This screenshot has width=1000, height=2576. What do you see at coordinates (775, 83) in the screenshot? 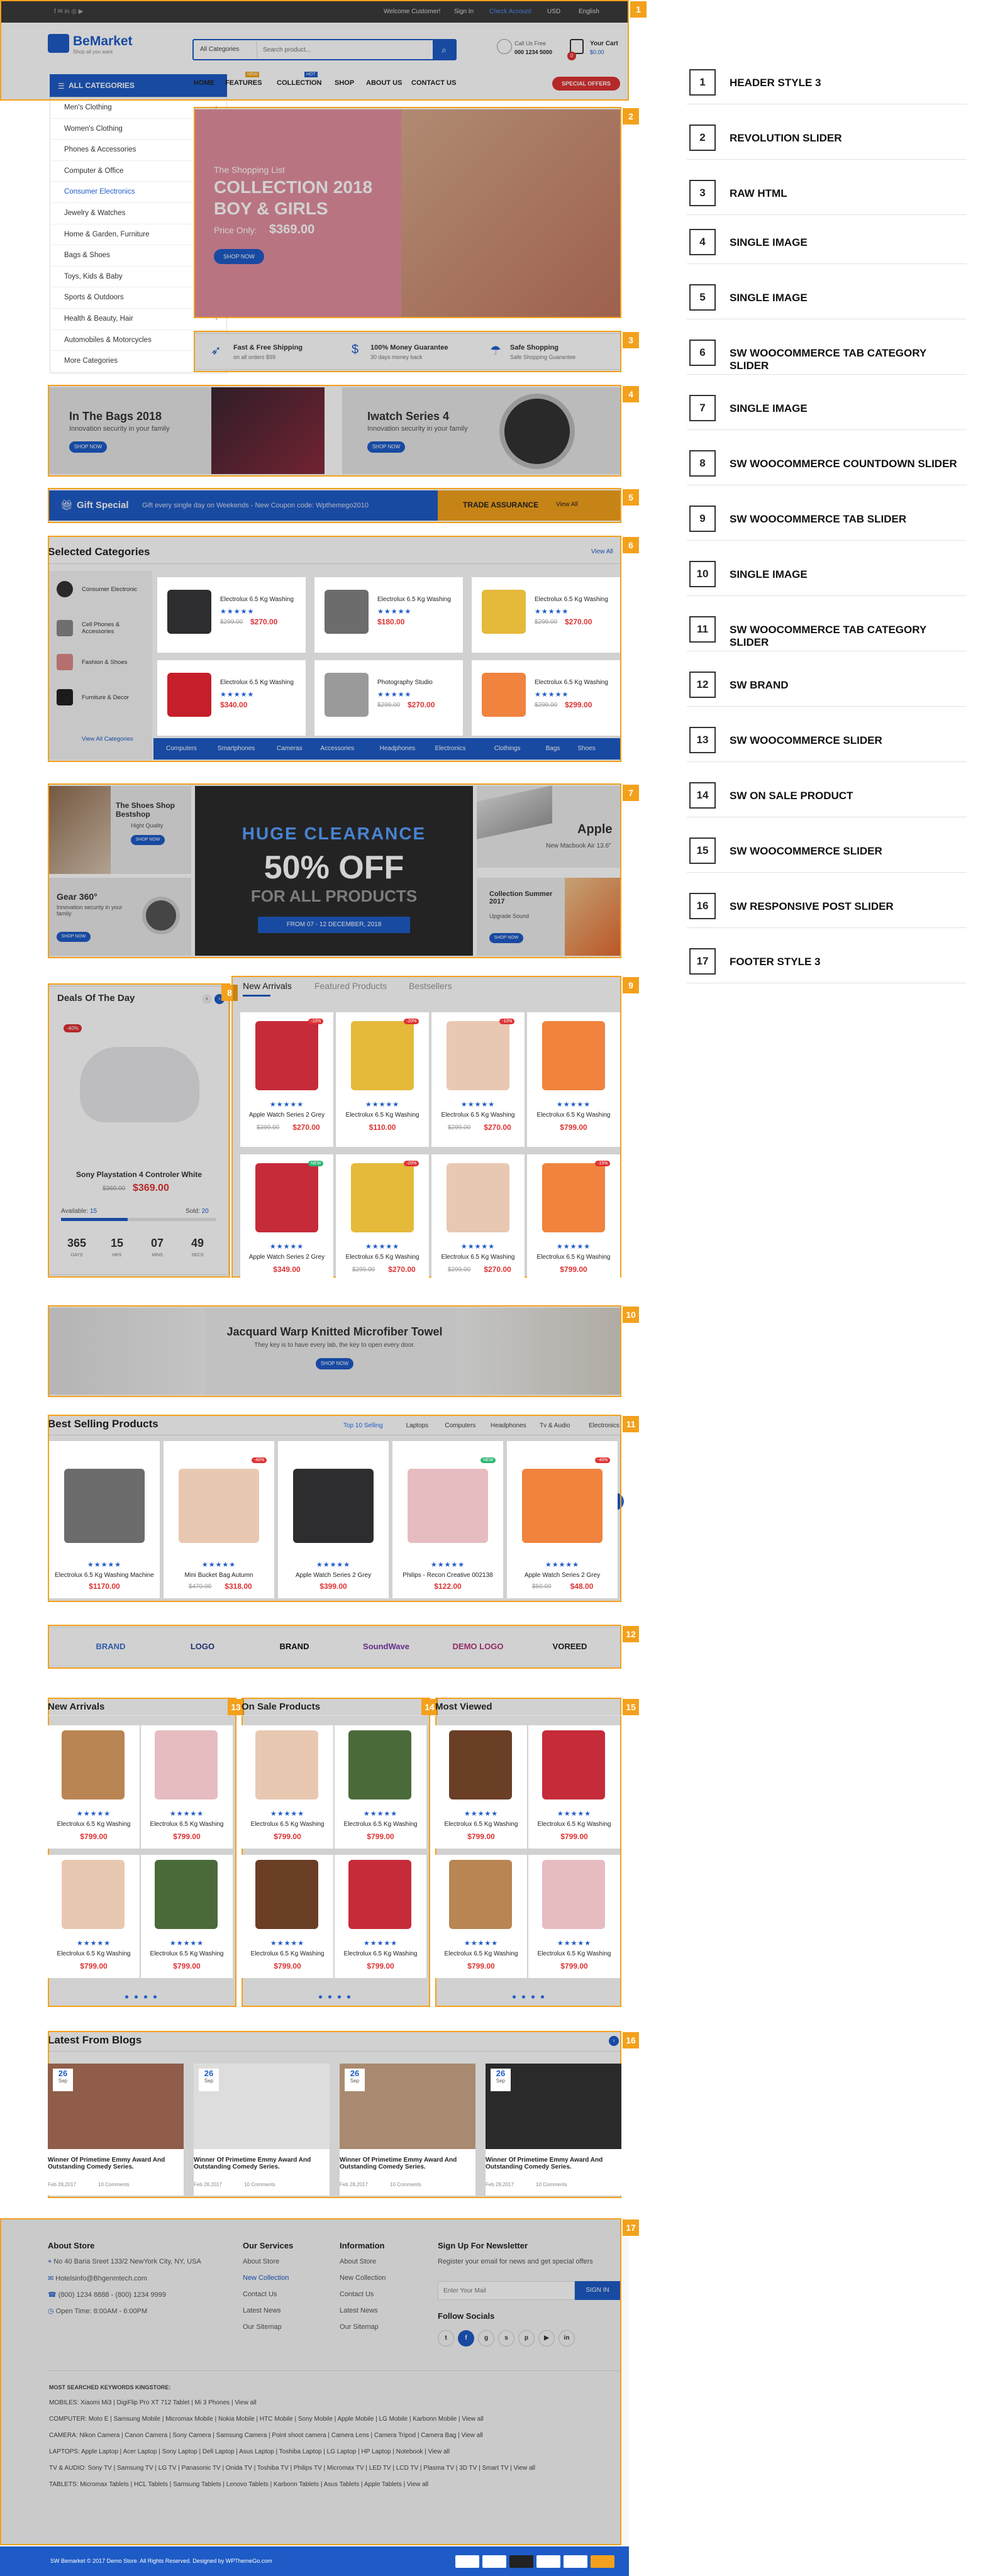
I see `legend-label: HEADER STYLE 3` at bounding box center [775, 83].